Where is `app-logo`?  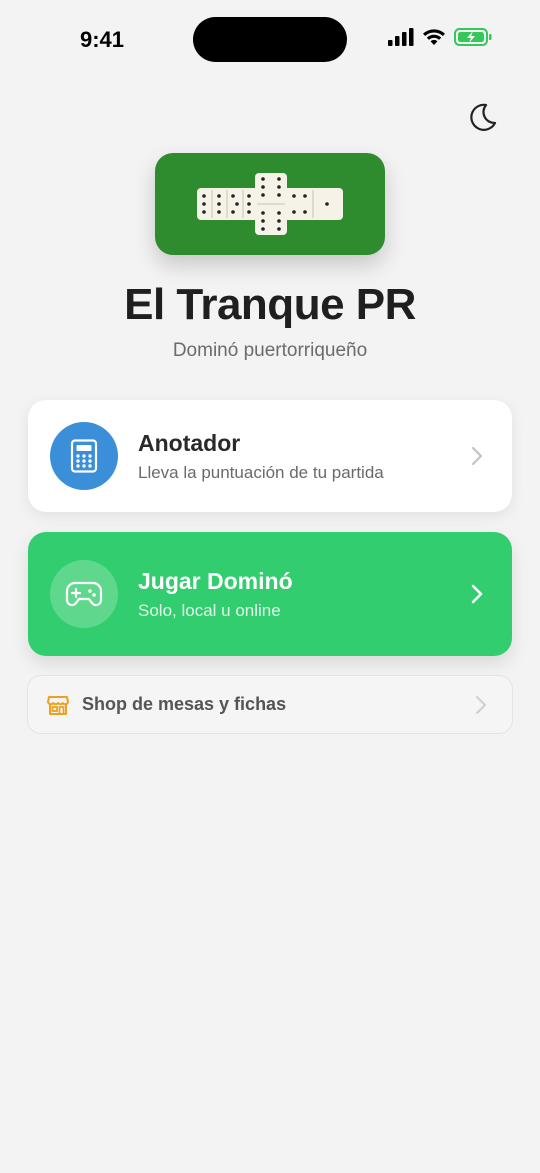 app-logo is located at coordinates (270, 204).